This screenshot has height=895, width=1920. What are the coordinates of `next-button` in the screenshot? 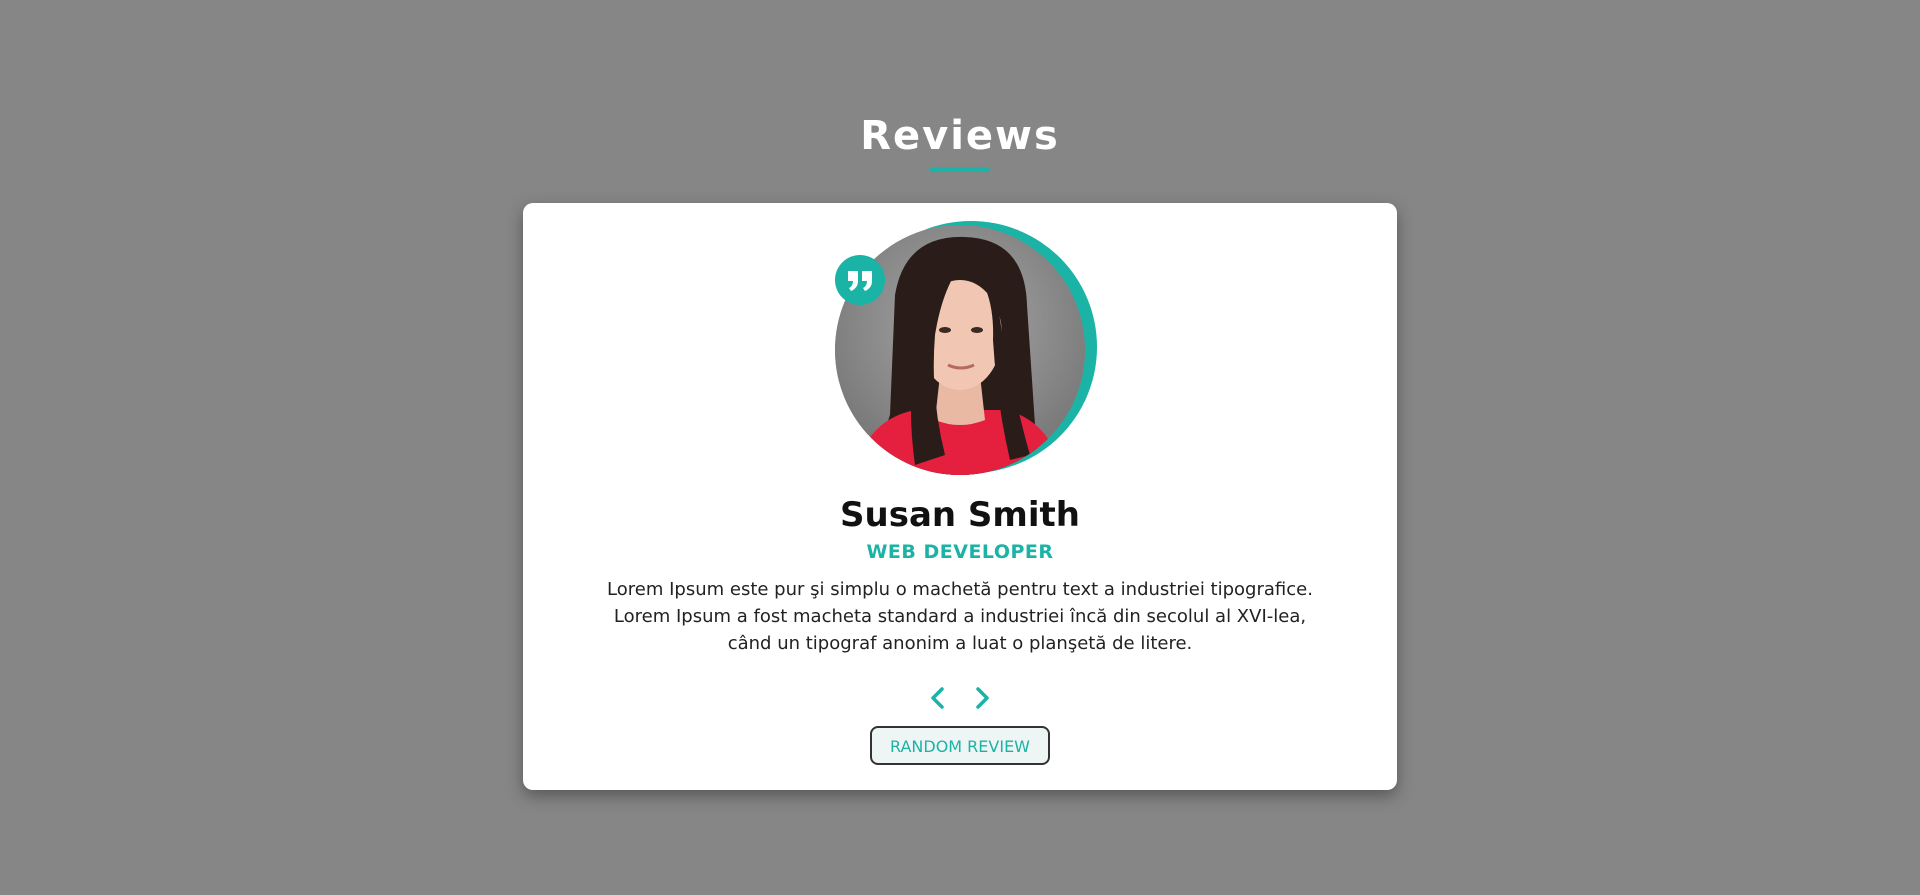 It's located at (982, 698).